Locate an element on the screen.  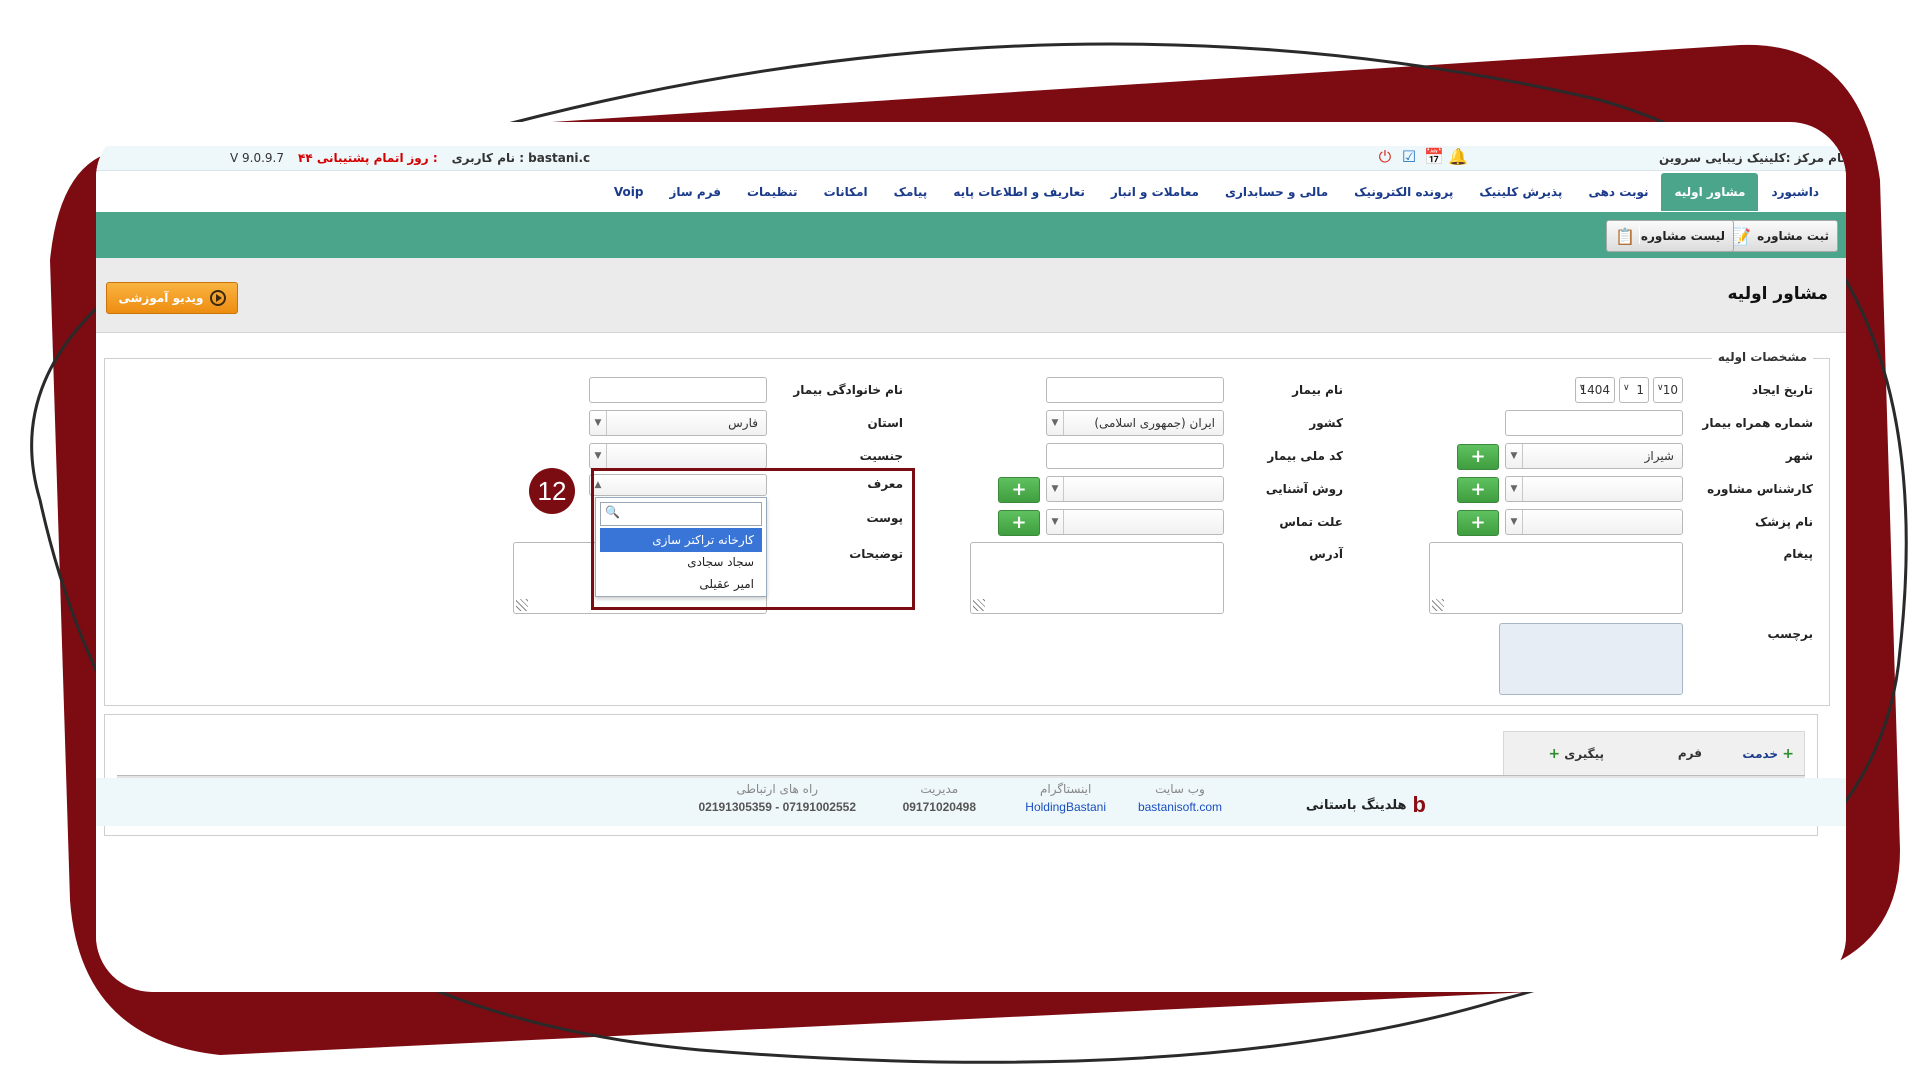
tab-strip: + خدمت فرم پیگیری + is located at coordinates (1654, 753).